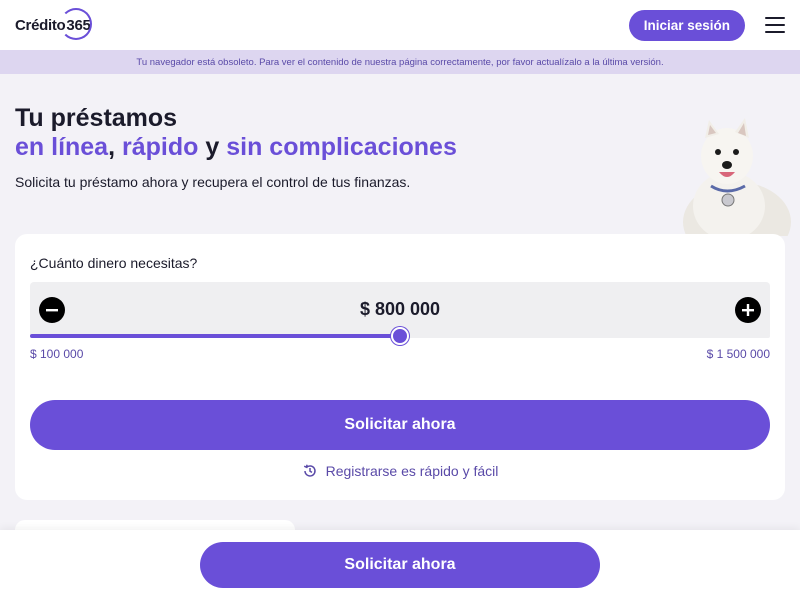 The image size is (800, 600). What do you see at coordinates (309, 470) in the screenshot?
I see `history-clock-icon` at bounding box center [309, 470].